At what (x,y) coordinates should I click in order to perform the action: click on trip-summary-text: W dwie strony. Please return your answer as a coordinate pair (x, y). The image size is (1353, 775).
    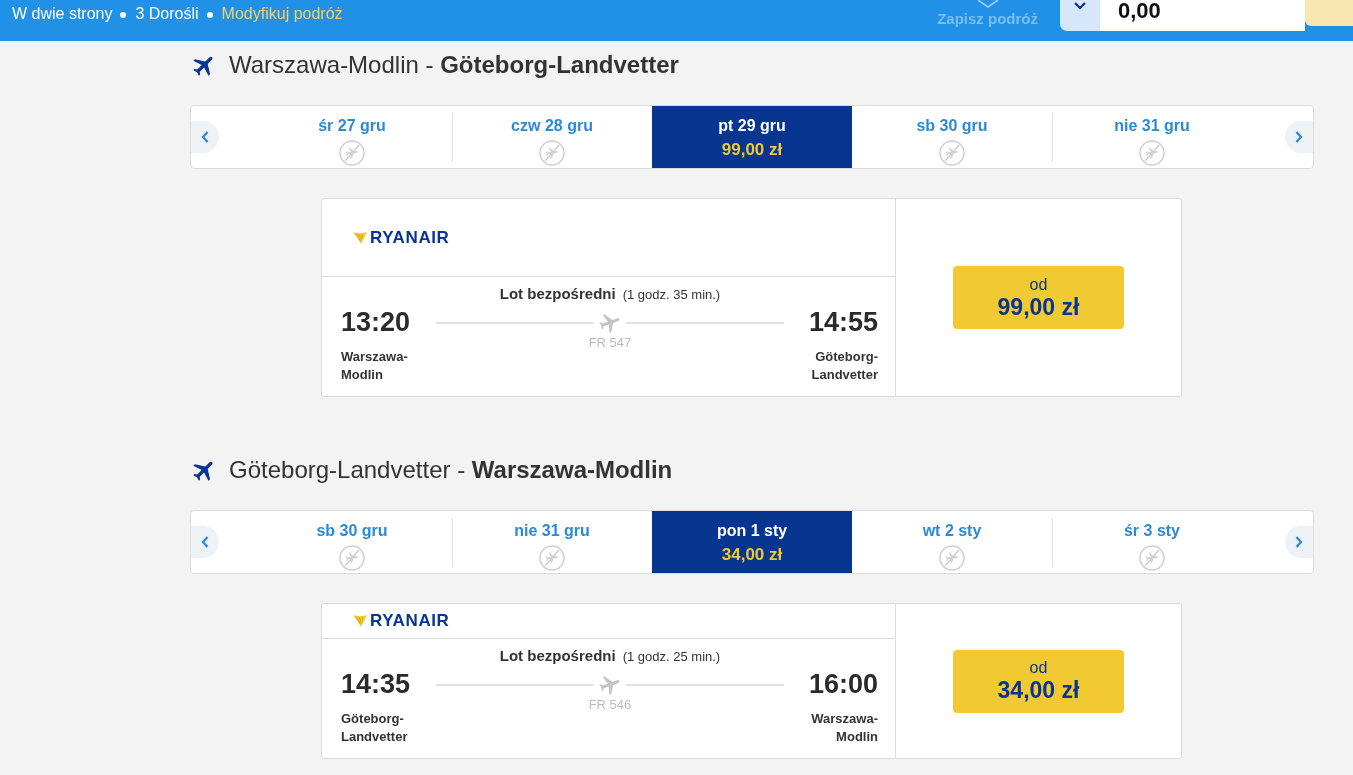
    Looking at the image, I should click on (62, 14).